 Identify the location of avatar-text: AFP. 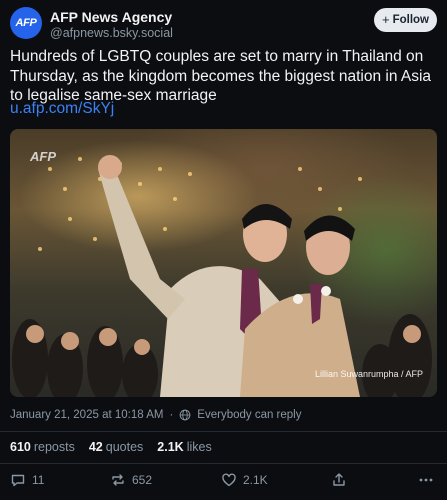
(26, 23).